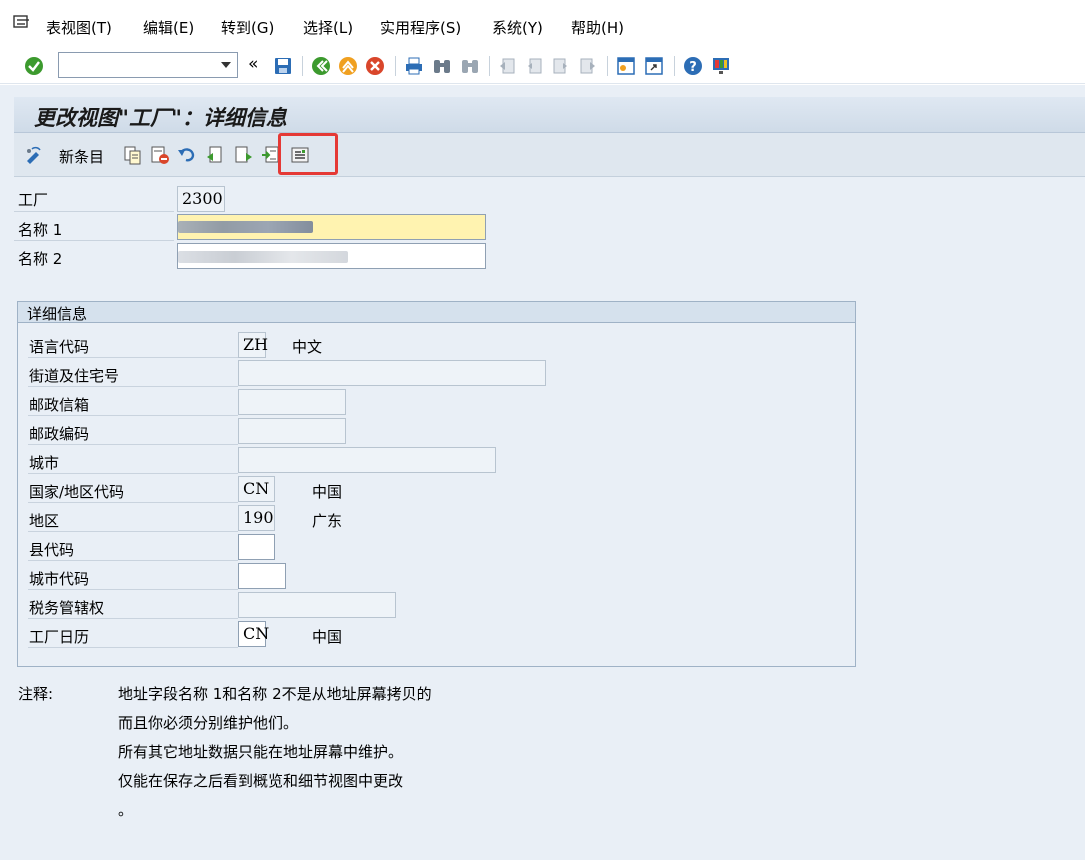 This screenshot has height=860, width=1085. Describe the element at coordinates (22, 23) in the screenshot. I see `menu-icon` at that location.